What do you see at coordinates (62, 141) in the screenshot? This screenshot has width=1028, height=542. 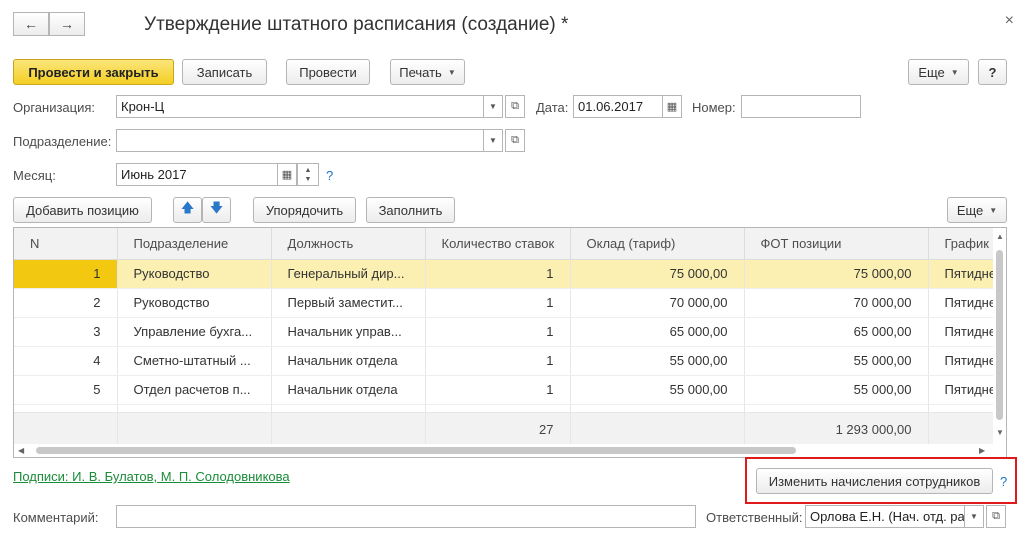 I see `department-label: Подразделение:` at bounding box center [62, 141].